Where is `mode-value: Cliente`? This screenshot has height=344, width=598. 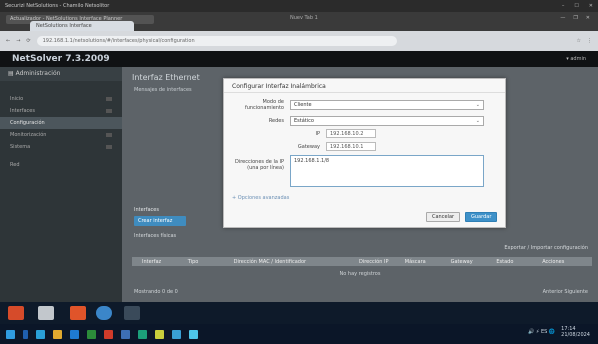 mode-value: Cliente is located at coordinates (303, 105).